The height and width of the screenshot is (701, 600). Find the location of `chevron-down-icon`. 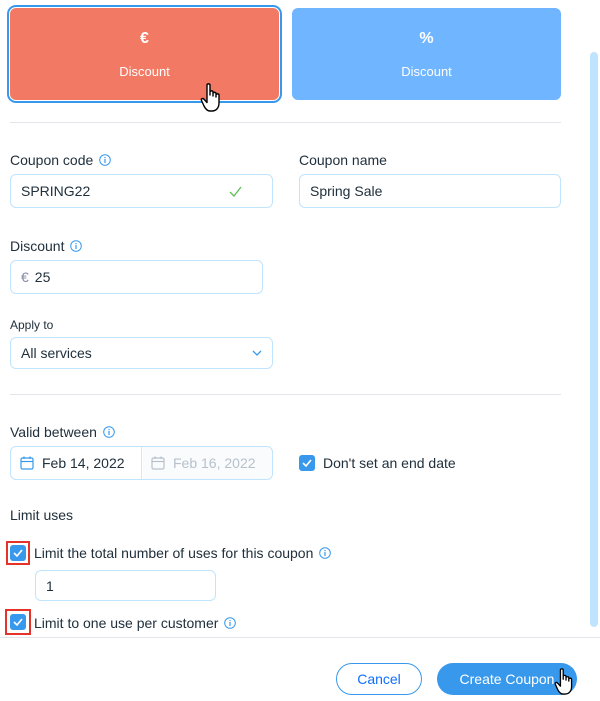

chevron-down-icon is located at coordinates (257, 353).